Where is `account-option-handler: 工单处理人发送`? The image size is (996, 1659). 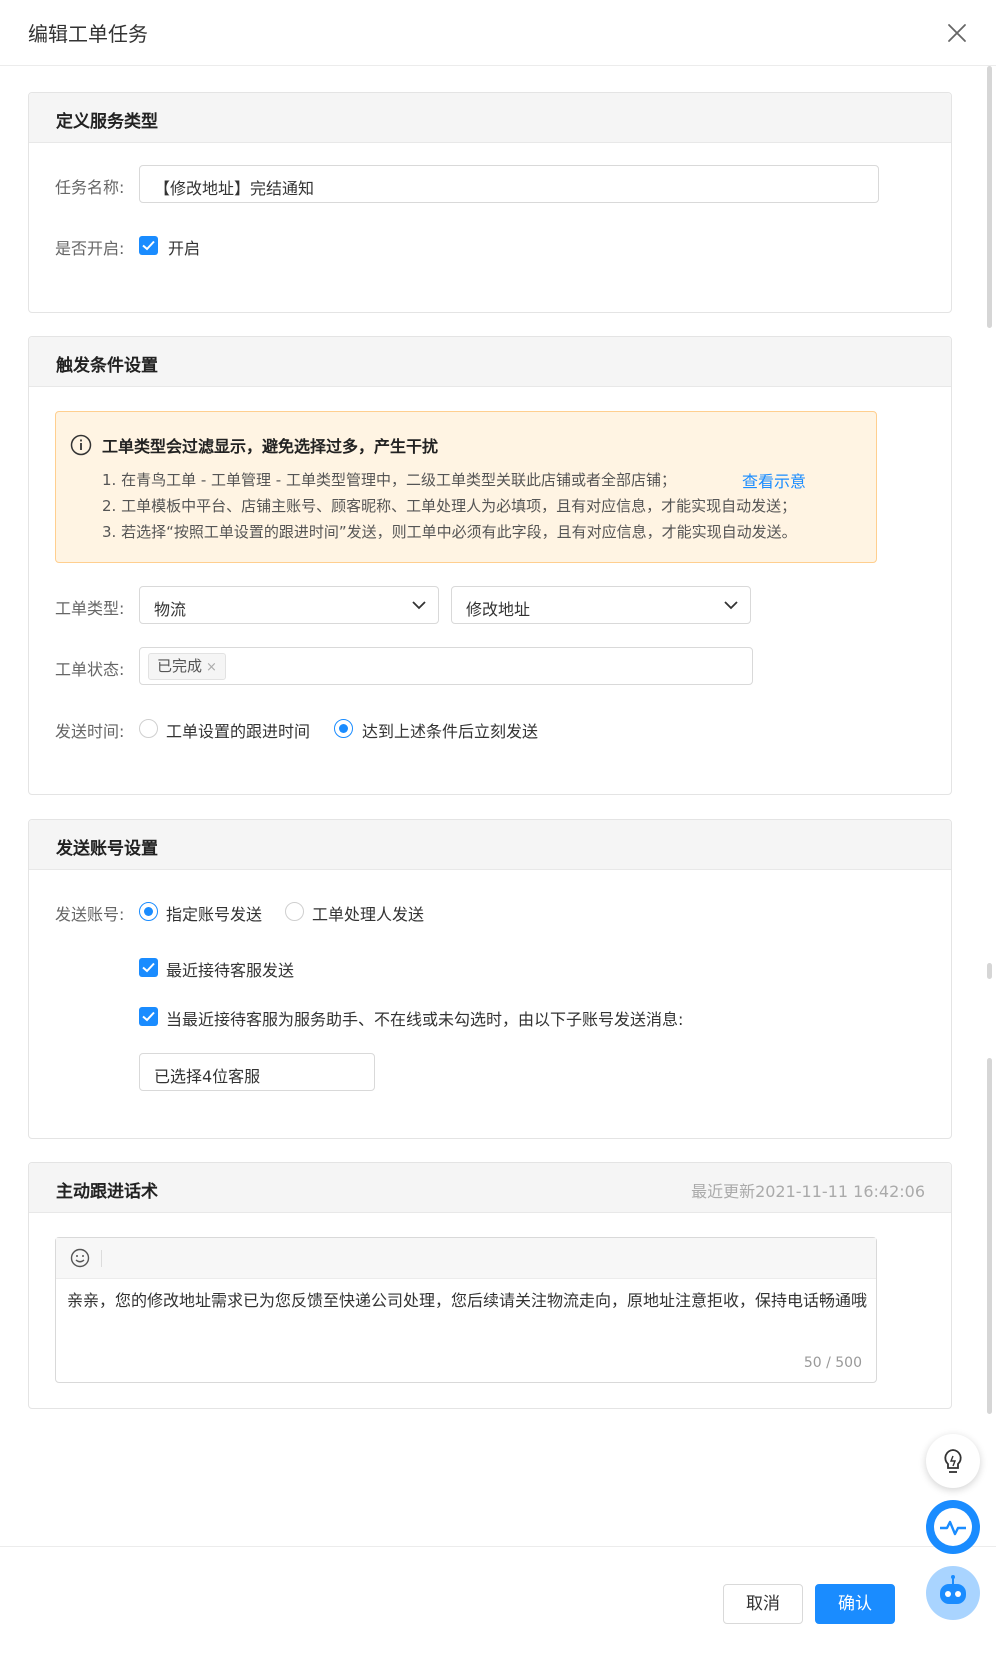
account-option-handler: 工单处理人发送 is located at coordinates (368, 914).